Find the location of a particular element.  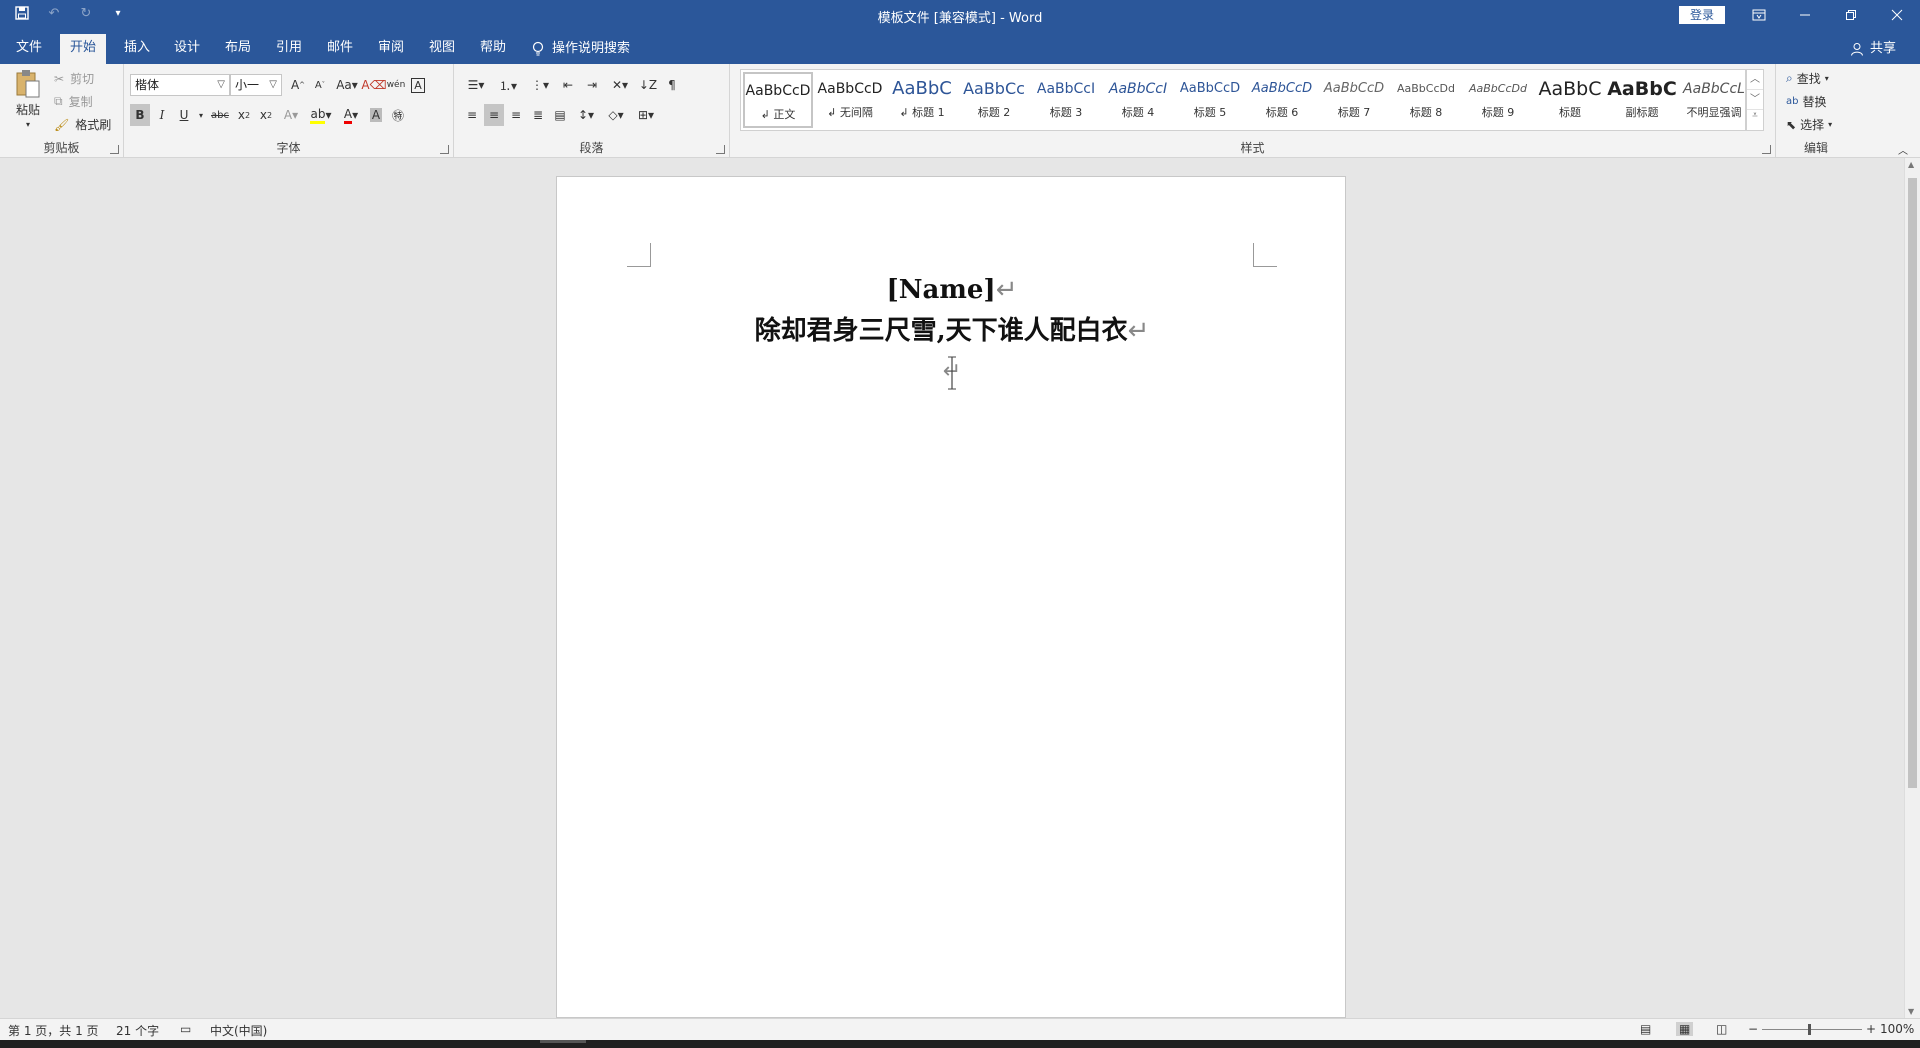

scroll-up-icon: ▲ is located at coordinates (1911, 164).